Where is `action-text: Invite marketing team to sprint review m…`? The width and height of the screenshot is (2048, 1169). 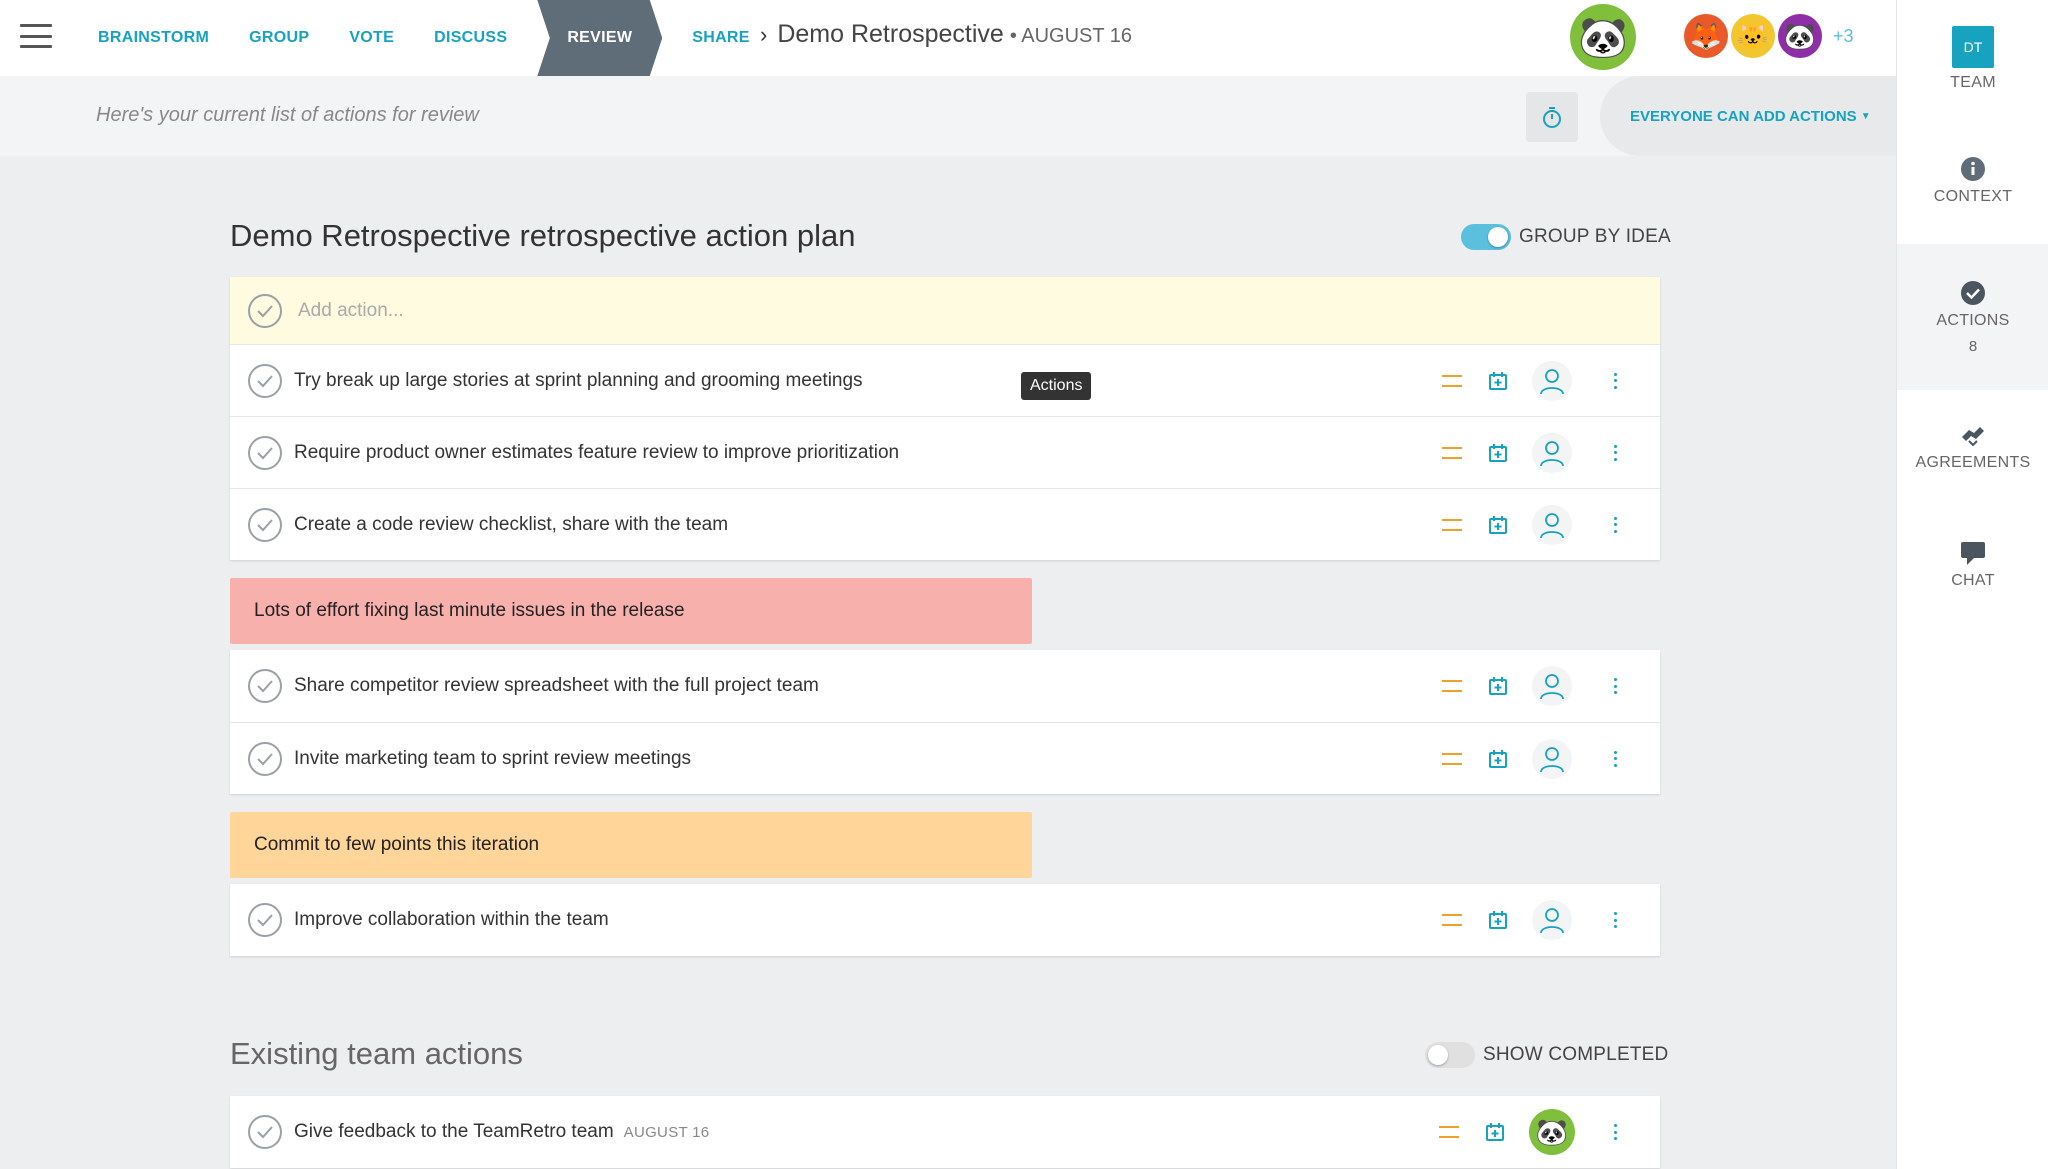
action-text: Invite marketing team to sprint review m… is located at coordinates (492, 759).